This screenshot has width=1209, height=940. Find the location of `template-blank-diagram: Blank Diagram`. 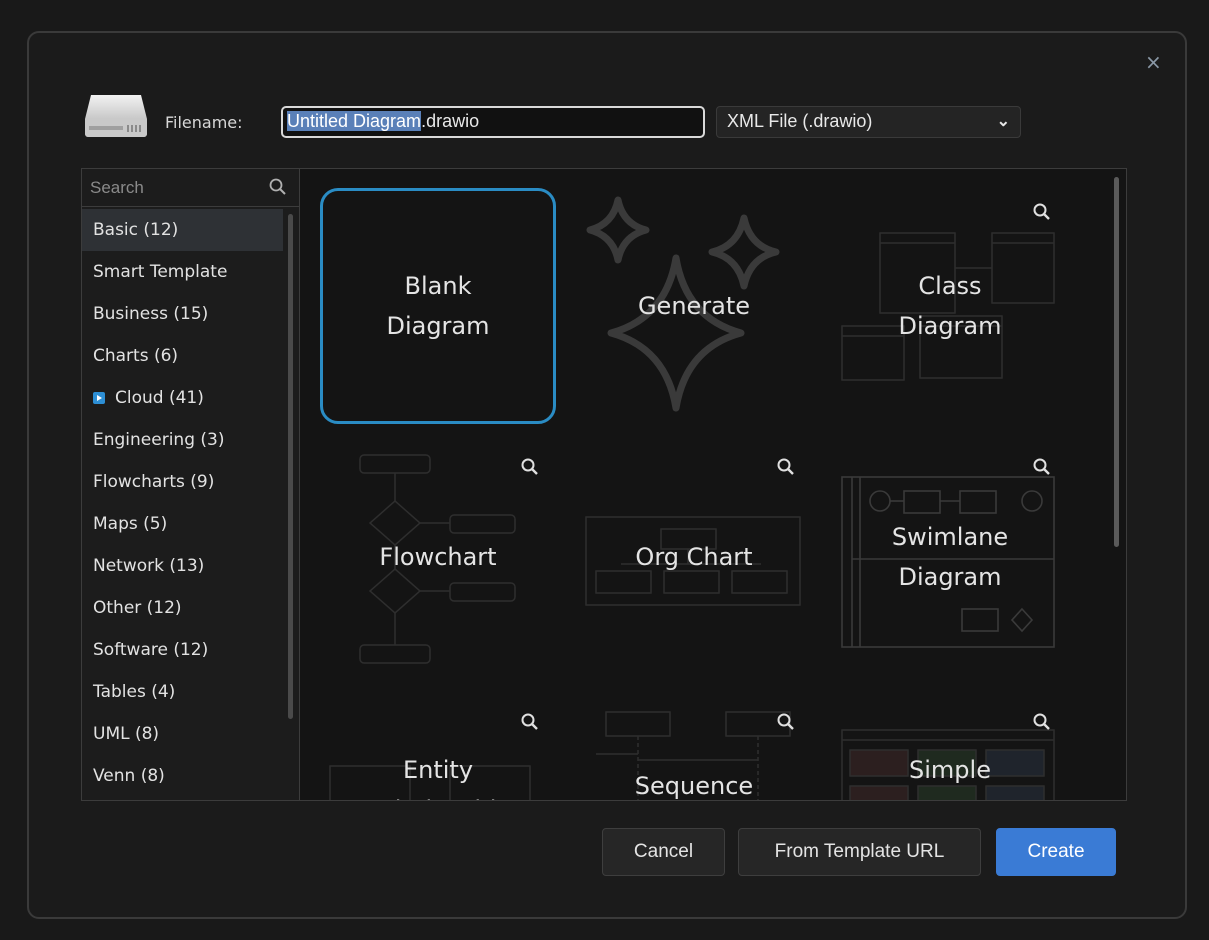

template-blank-diagram: Blank Diagram is located at coordinates (438, 306).